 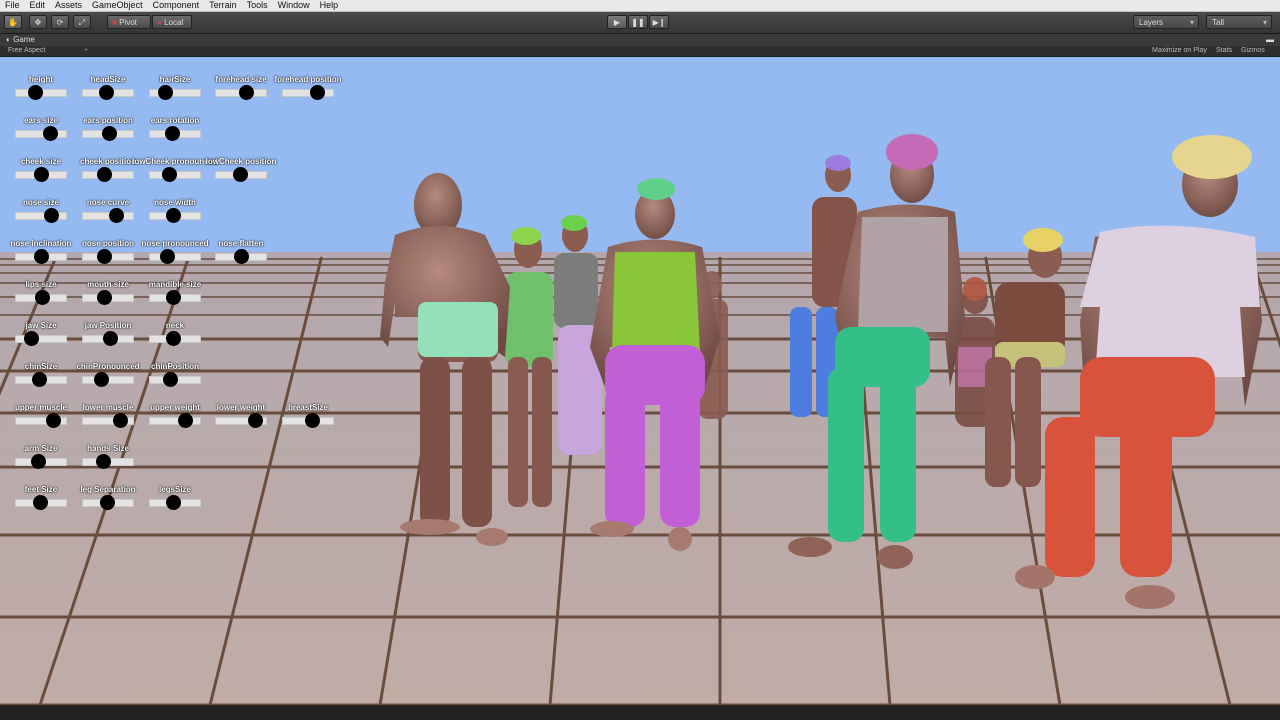 I want to click on slider-label: legsSize, so click(x=175, y=489).